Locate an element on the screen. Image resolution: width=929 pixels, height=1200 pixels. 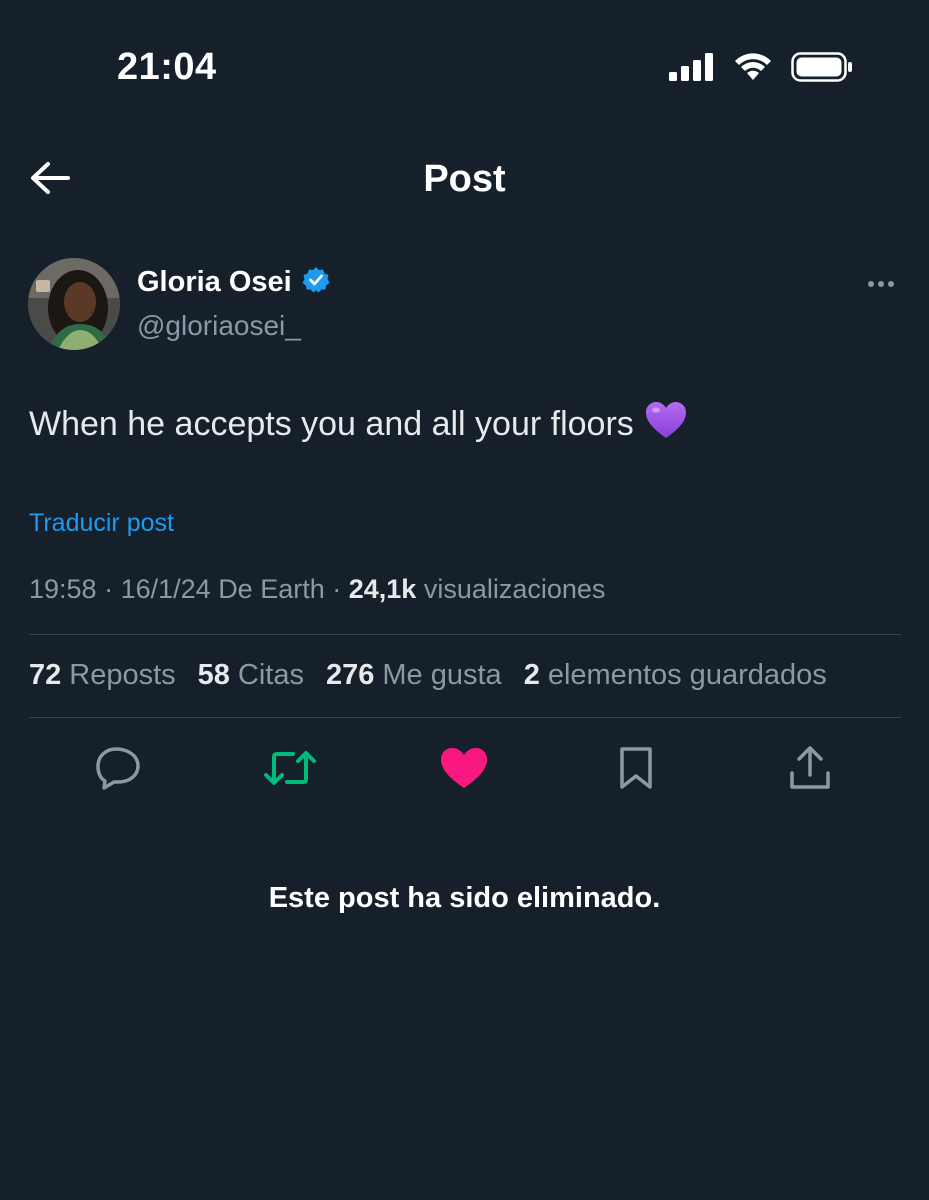
share-button is located at coordinates (810, 770).